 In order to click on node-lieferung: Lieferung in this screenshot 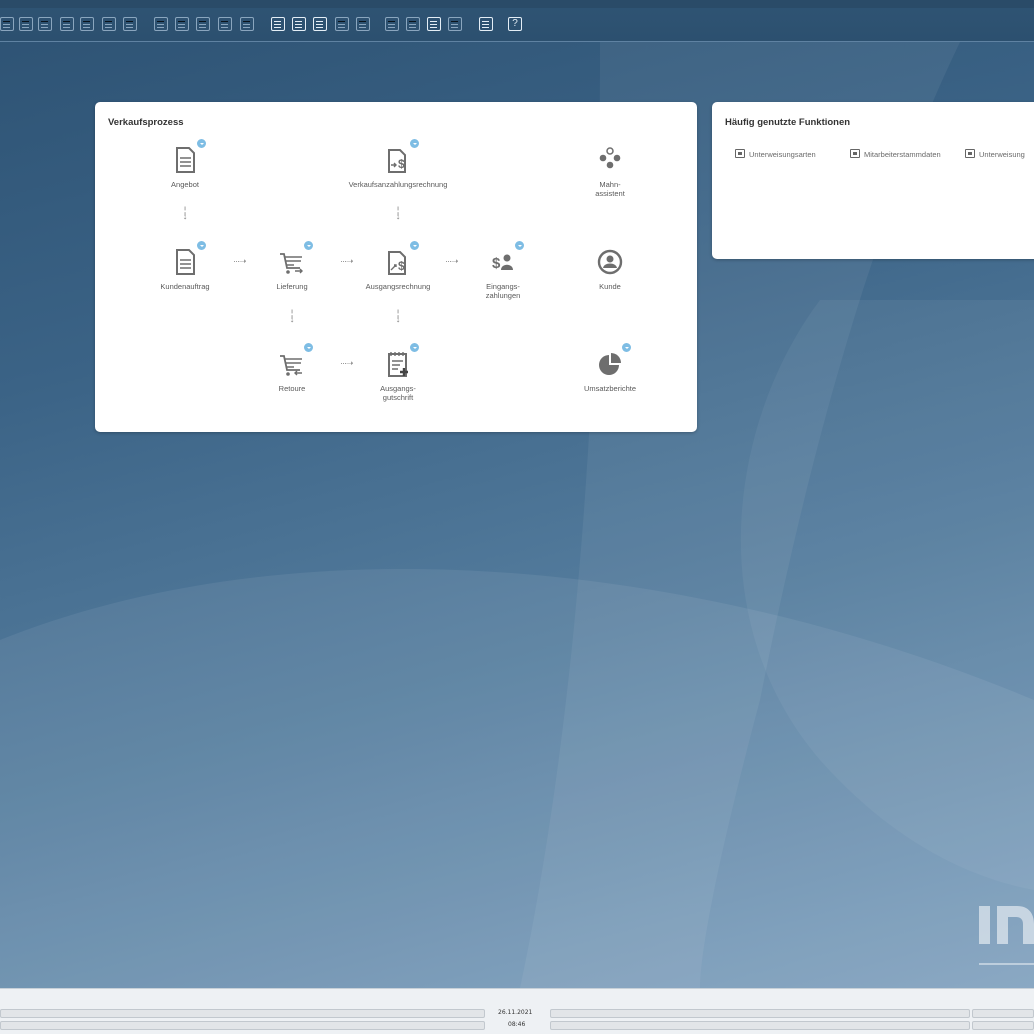, I will do `click(292, 265)`.